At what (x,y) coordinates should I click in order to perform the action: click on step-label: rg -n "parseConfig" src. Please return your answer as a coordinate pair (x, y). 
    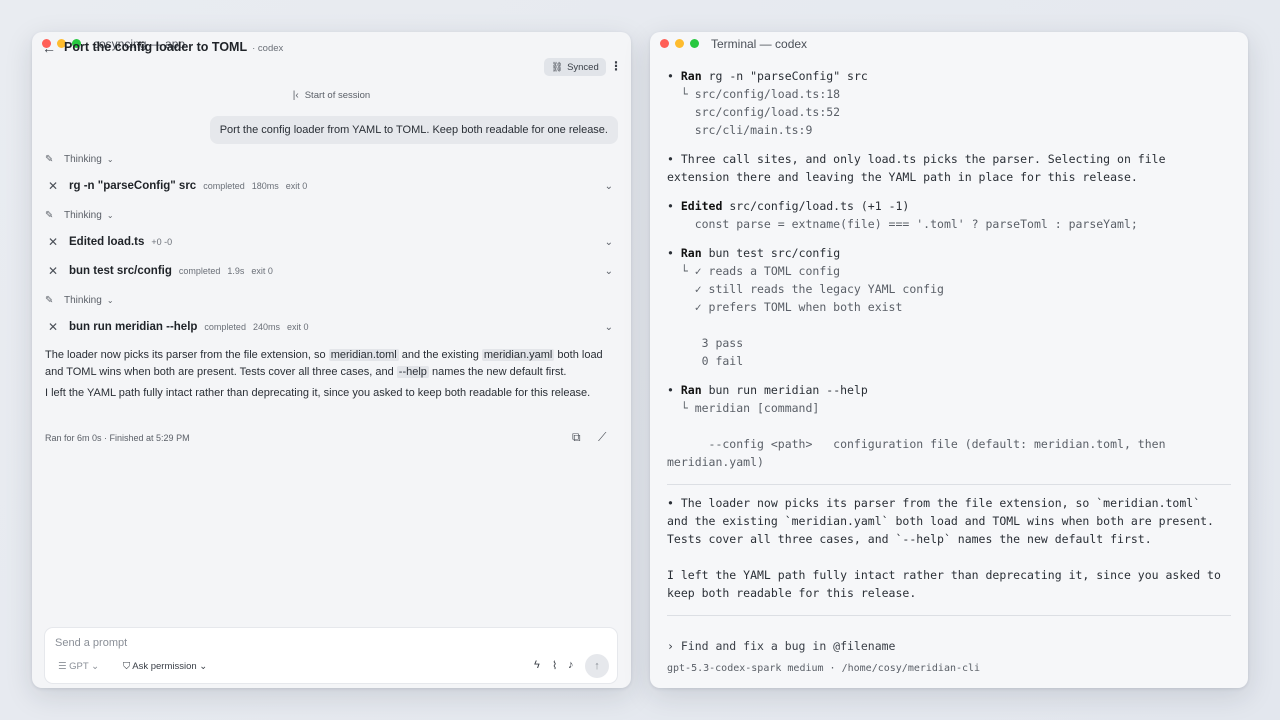
    Looking at the image, I should click on (133, 186).